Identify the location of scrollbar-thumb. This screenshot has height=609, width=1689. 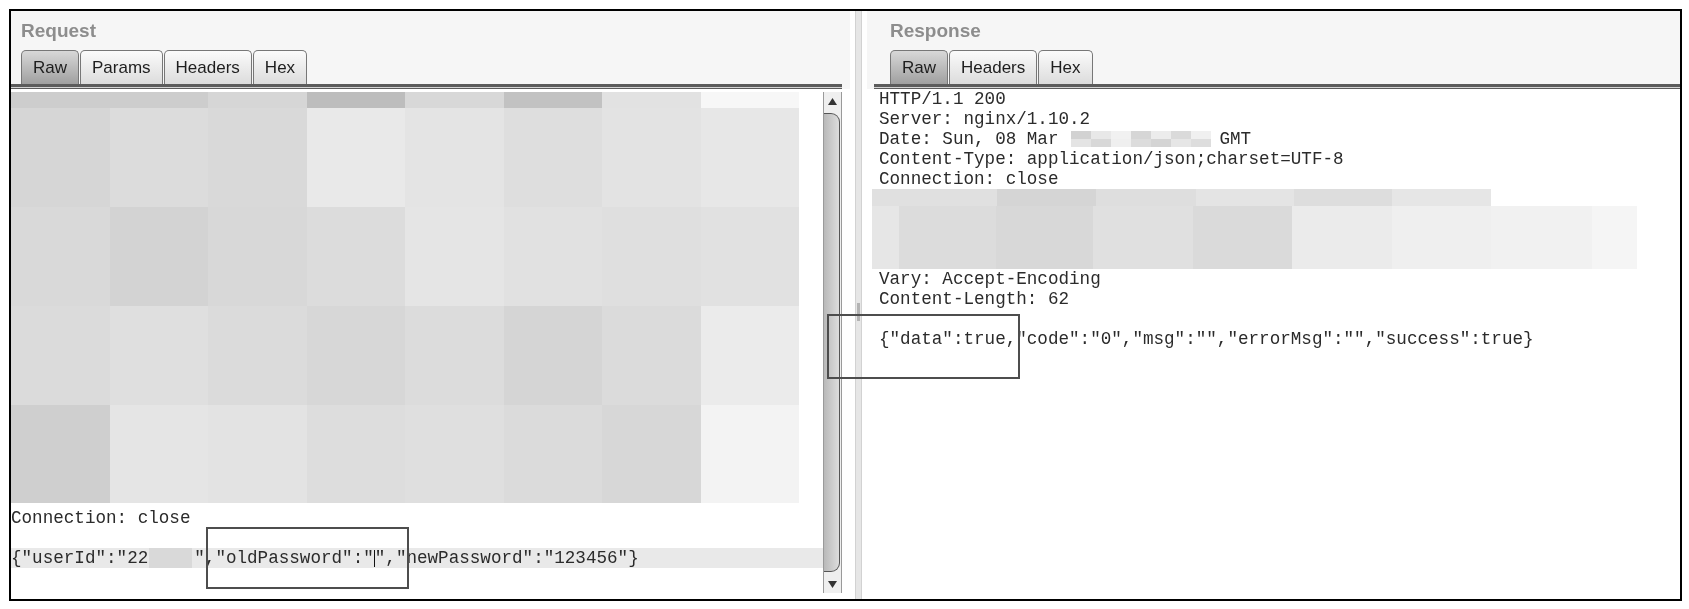
(832, 342).